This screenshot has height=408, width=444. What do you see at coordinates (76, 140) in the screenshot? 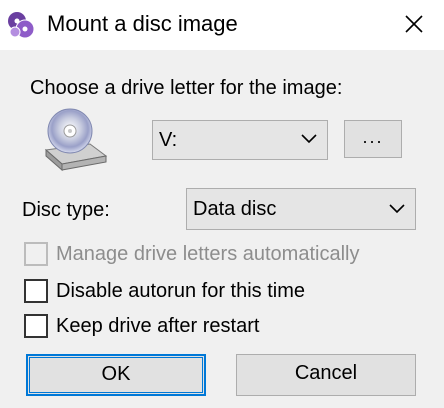
I see `cd-drive-icon` at bounding box center [76, 140].